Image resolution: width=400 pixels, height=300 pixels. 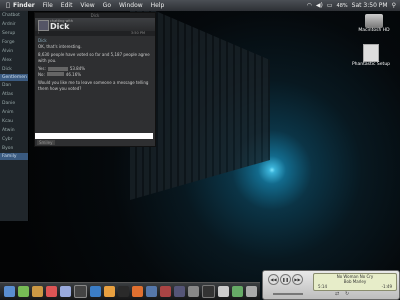 I want to click on menubar-clock: Sat 3:50 PM, so click(x=370, y=5).